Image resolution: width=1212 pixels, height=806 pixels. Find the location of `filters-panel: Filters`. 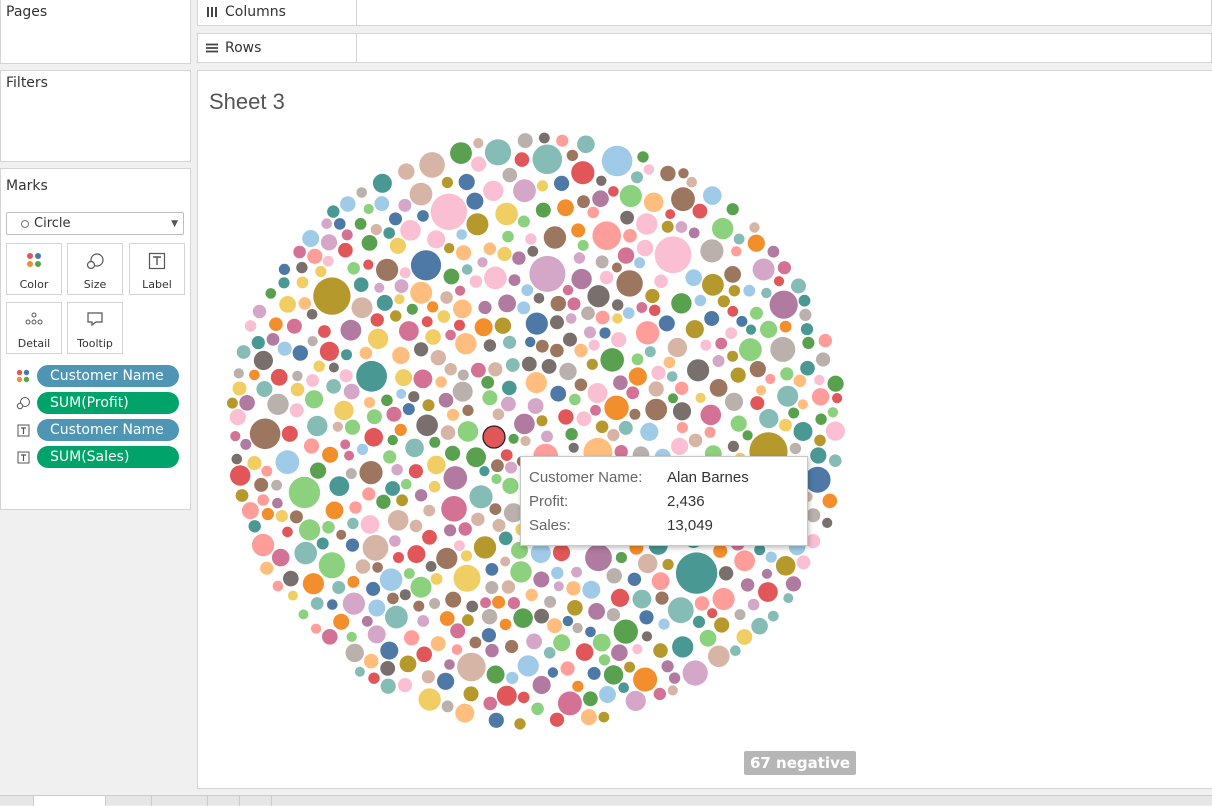

filters-panel: Filters is located at coordinates (95, 116).